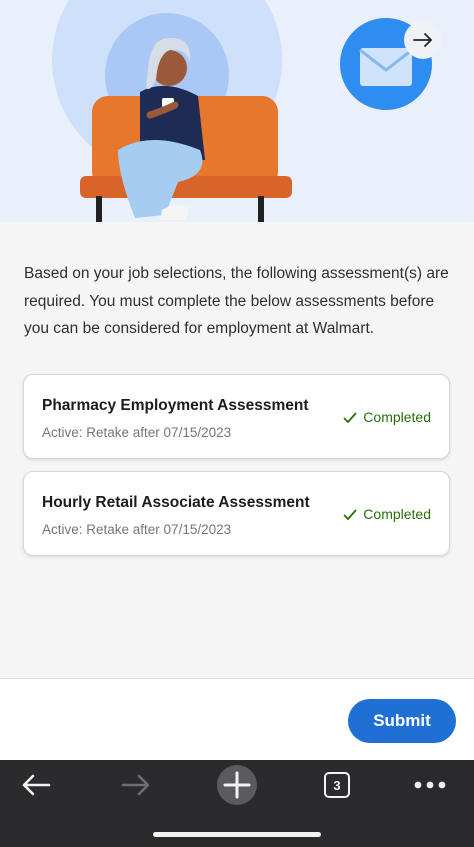 This screenshot has height=847, width=474. I want to click on tabs-icon: 3, so click(337, 785).